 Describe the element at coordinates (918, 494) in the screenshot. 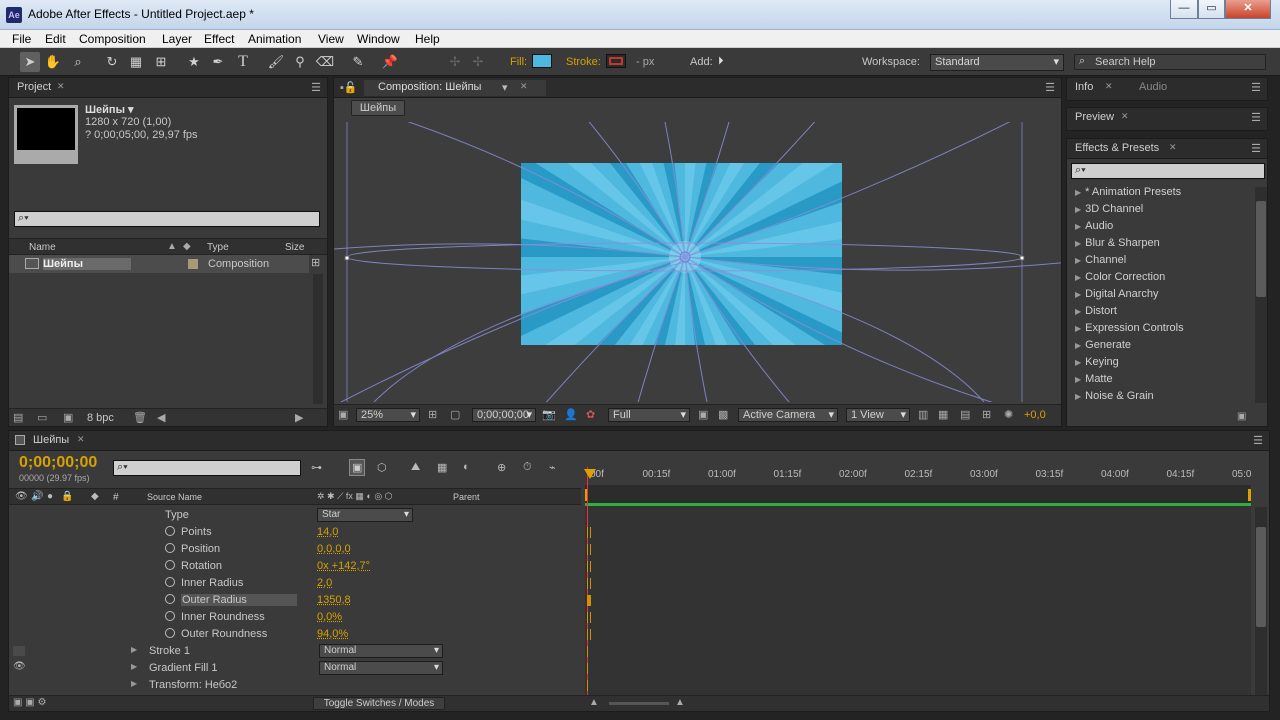

I see `work-area-bar` at that location.